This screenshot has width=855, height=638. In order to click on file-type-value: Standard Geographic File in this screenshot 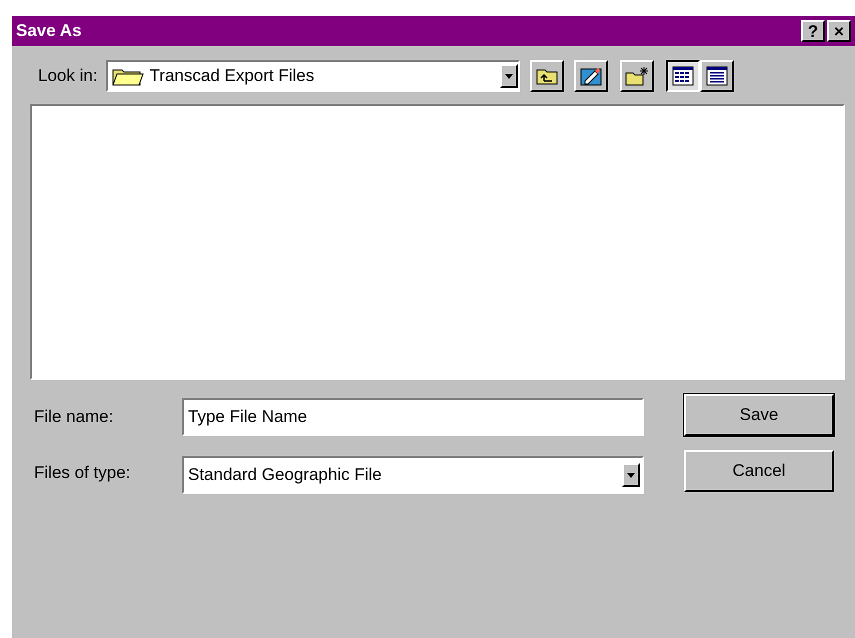, I will do `click(285, 475)`.